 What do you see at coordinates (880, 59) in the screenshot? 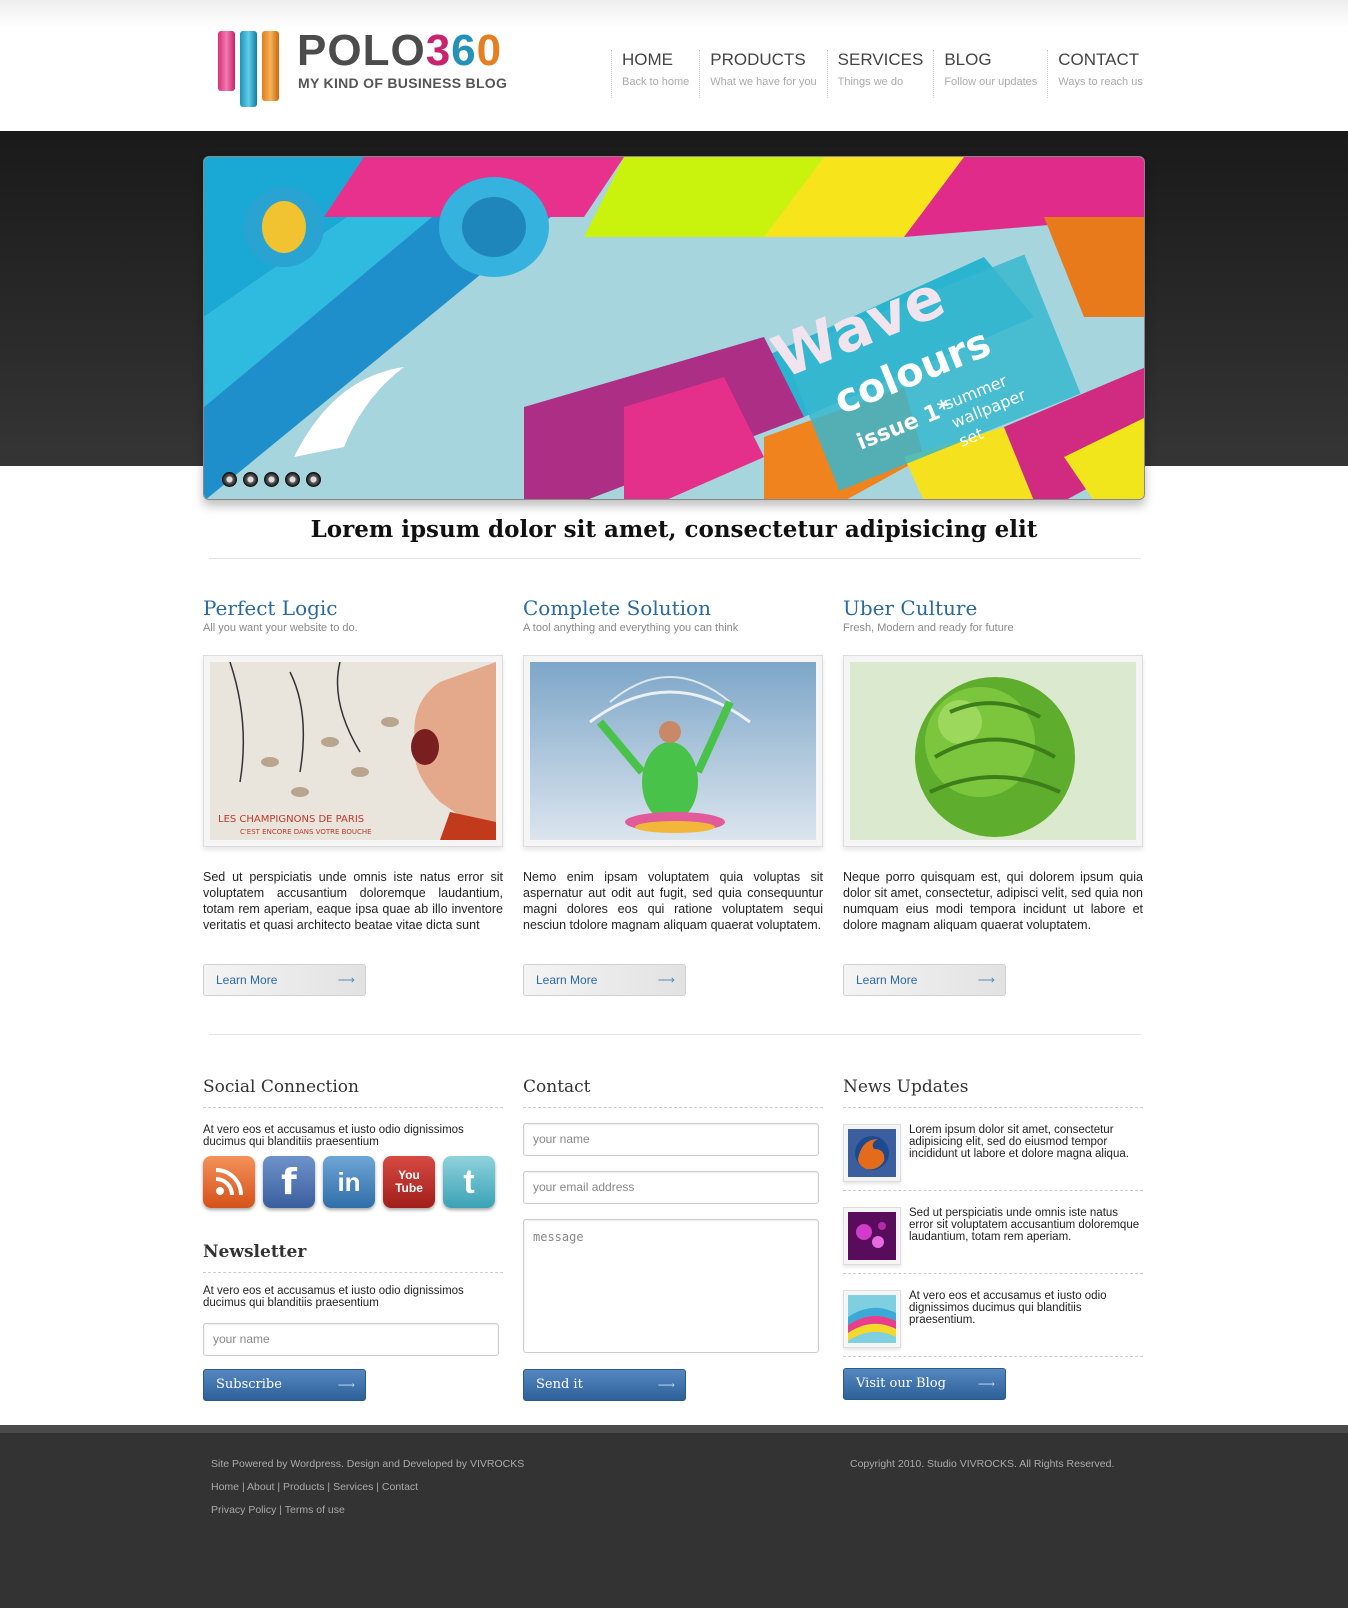
I see `nav-item-label: SERVICES` at bounding box center [880, 59].